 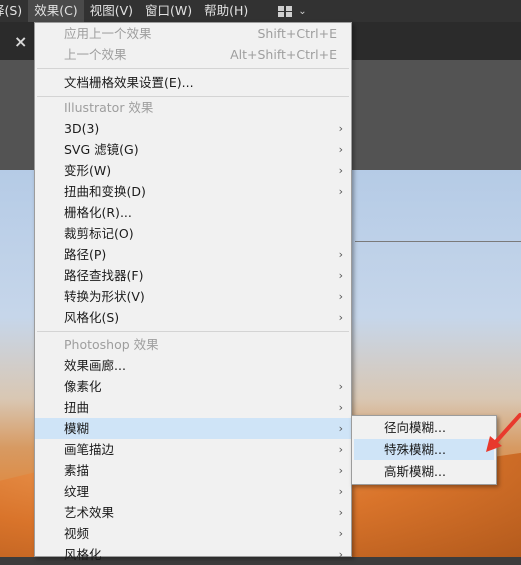 I want to click on shortcut-label: Shift+Ctrl+E, so click(x=297, y=33).